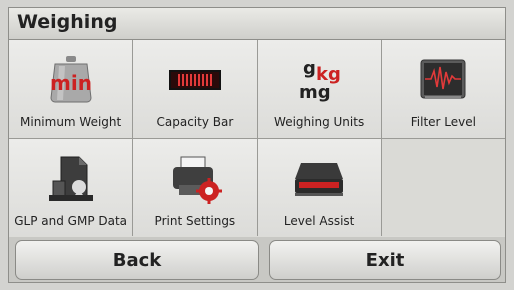  I want to click on level-assist-tile: Level Assist, so click(319, 187).